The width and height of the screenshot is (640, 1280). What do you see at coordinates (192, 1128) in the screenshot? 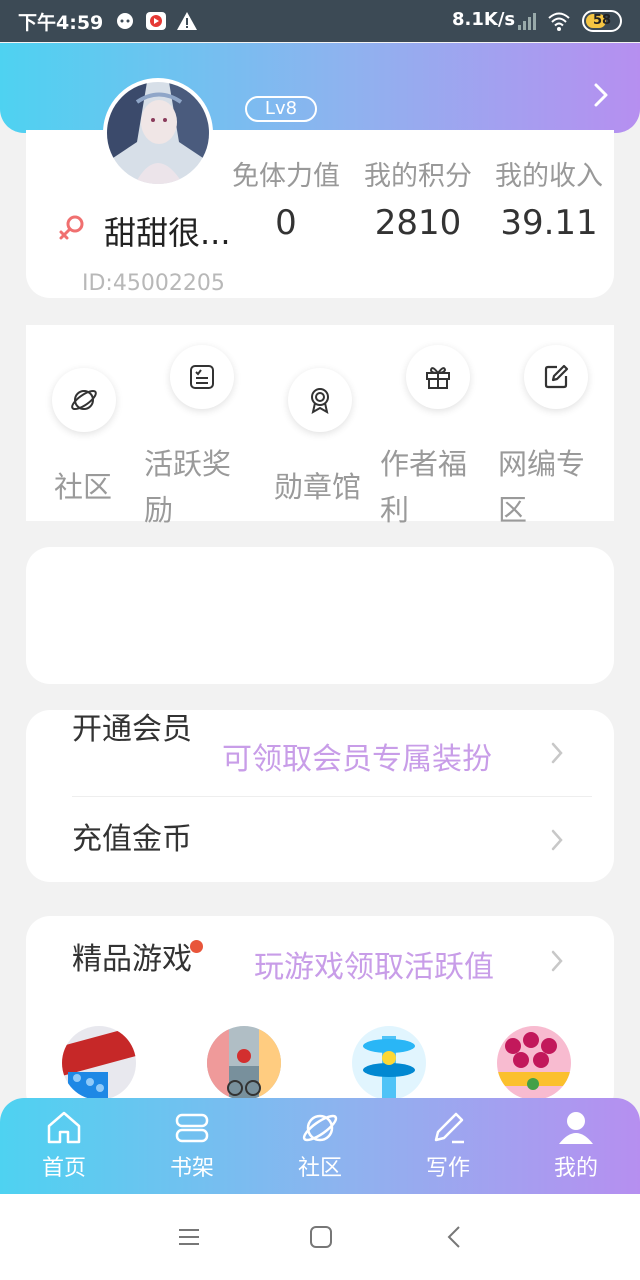
I see `bookshelf-icon` at bounding box center [192, 1128].